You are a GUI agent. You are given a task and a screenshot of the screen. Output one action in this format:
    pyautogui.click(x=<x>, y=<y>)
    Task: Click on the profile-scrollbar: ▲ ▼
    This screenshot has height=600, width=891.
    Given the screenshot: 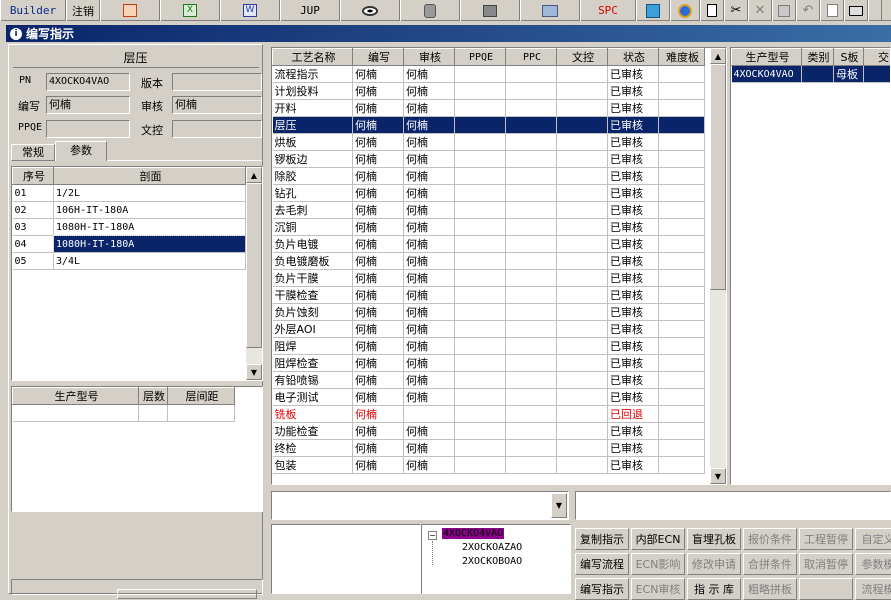 What is the action you would take?
    pyautogui.click(x=254, y=273)
    